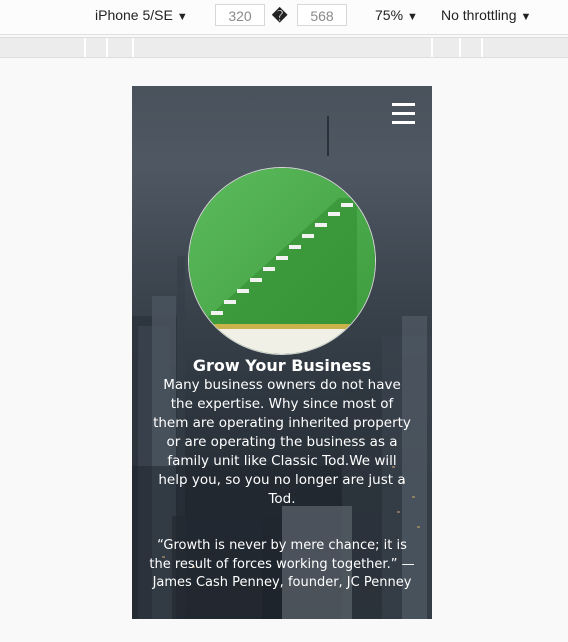 This screenshot has height=642, width=568. Describe the element at coordinates (389, 15) in the screenshot. I see `zoom-value: 75%` at that location.